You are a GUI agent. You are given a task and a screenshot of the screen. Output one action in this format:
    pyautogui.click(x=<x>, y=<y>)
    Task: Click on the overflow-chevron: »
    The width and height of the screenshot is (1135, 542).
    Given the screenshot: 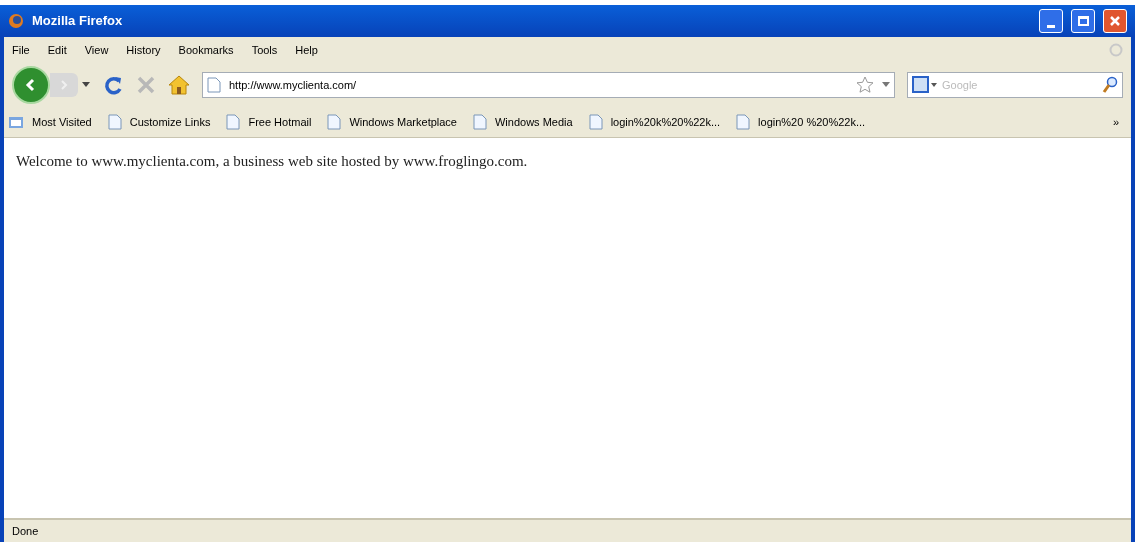 What is the action you would take?
    pyautogui.click(x=1115, y=122)
    